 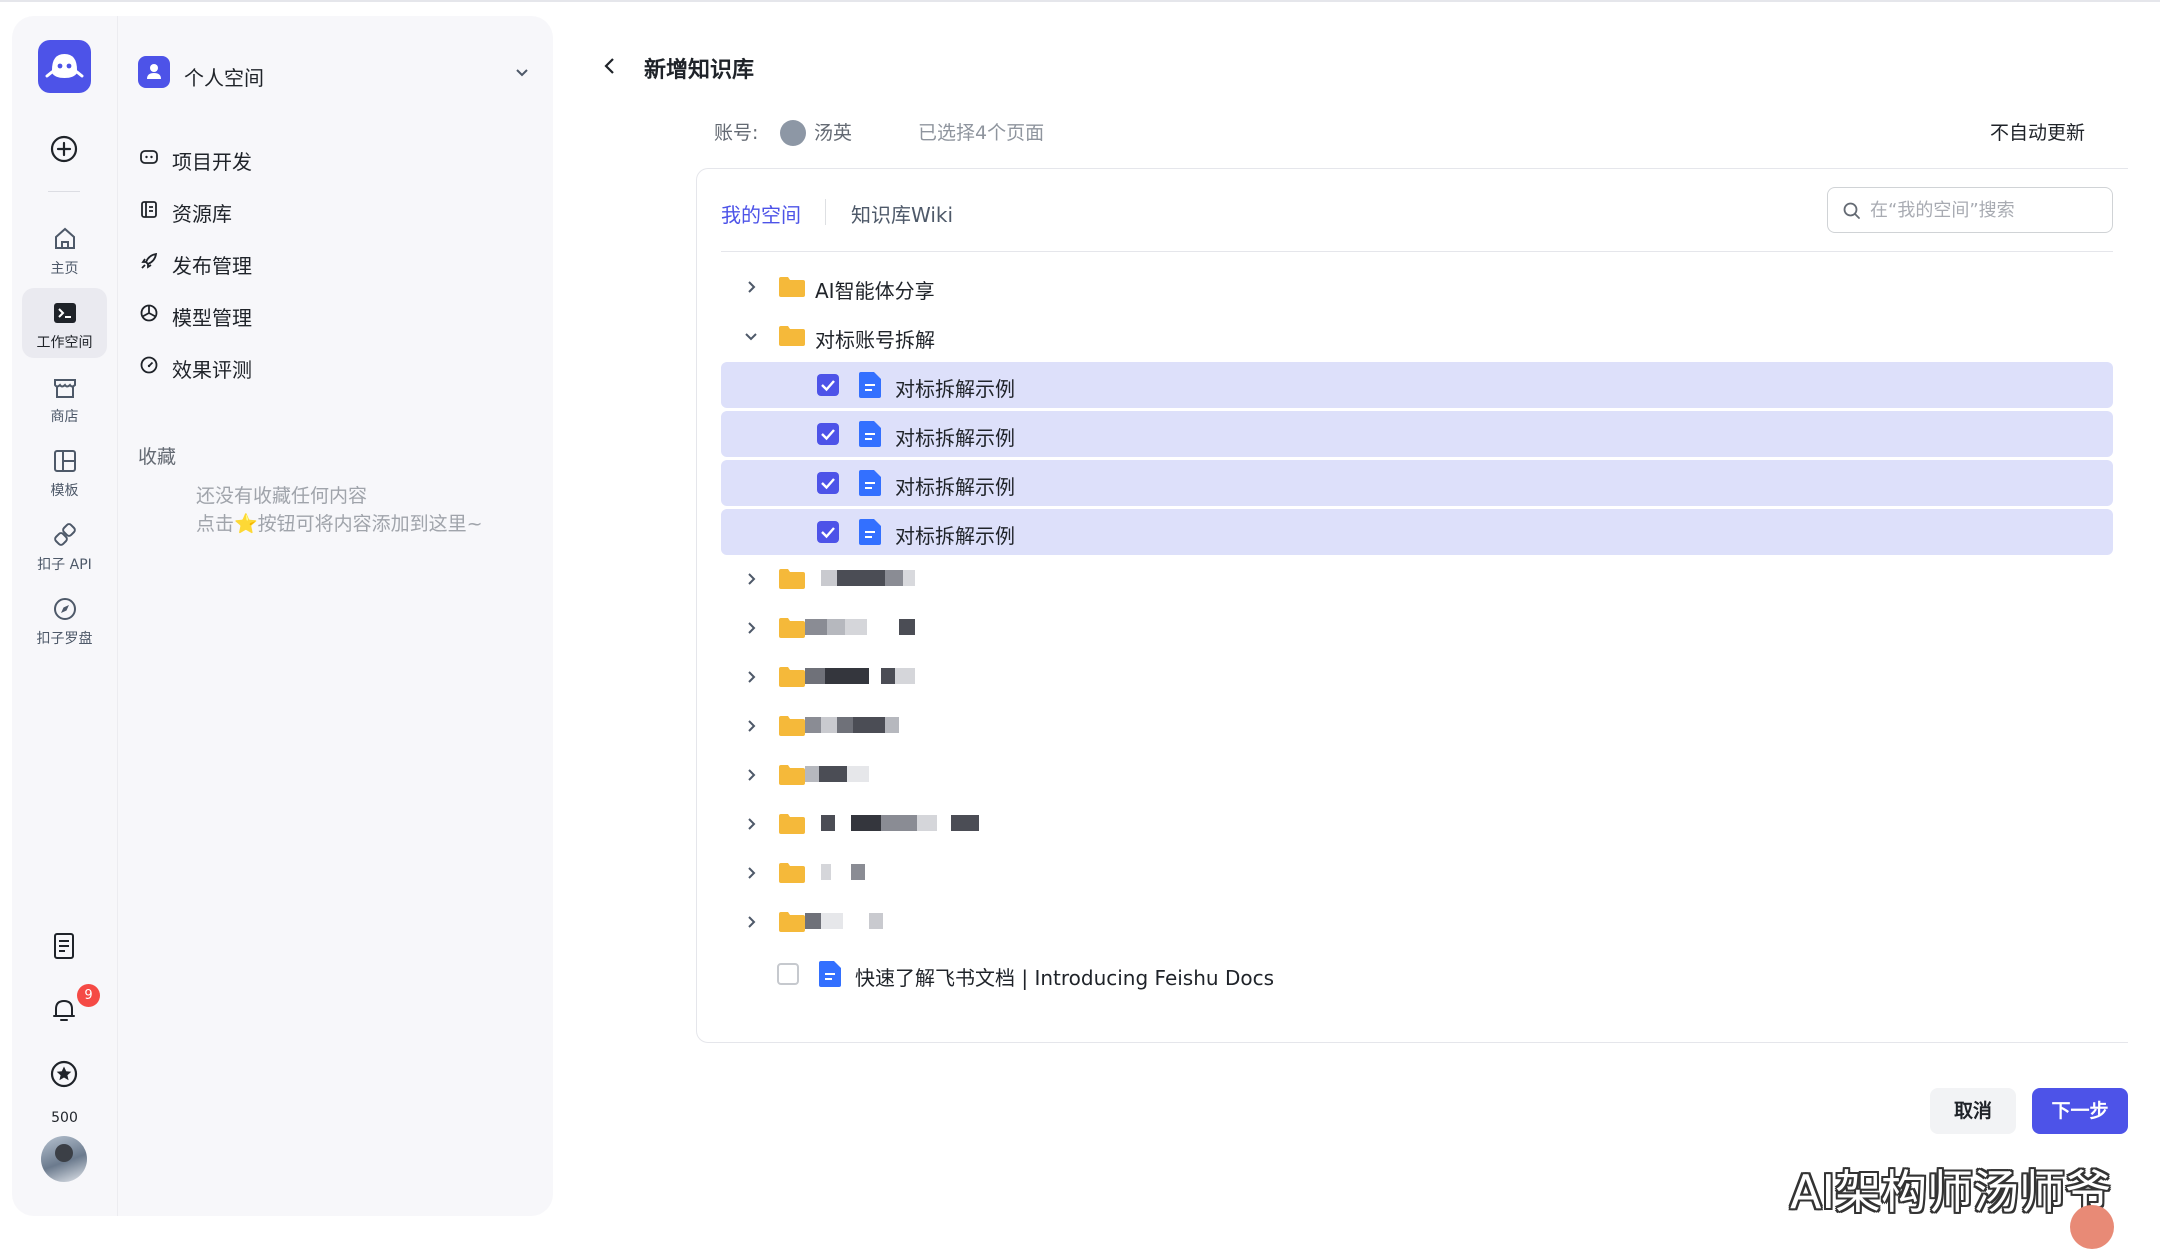 What do you see at coordinates (64, 343) in the screenshot?
I see `rail-label: 工作空间` at bounding box center [64, 343].